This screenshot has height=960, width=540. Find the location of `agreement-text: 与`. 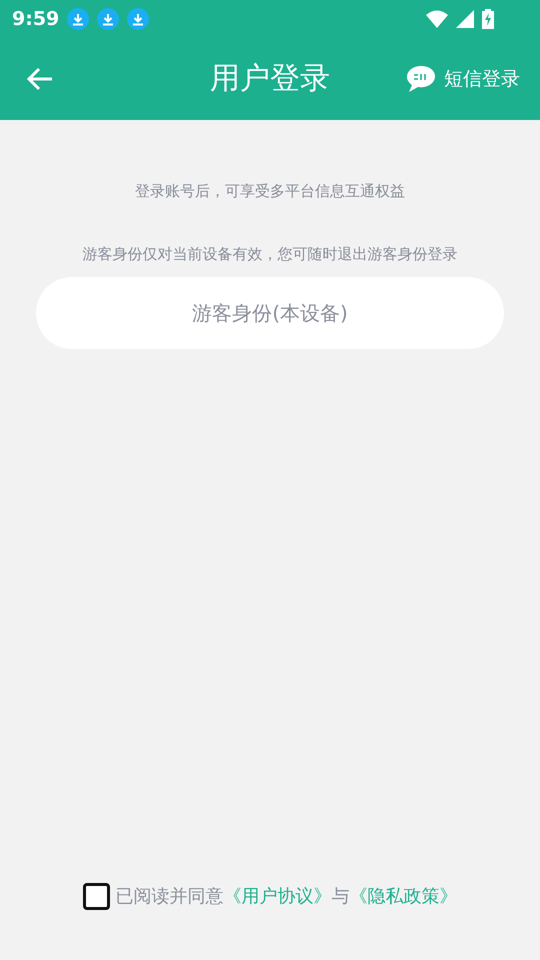

agreement-text: 与 is located at coordinates (341, 897).